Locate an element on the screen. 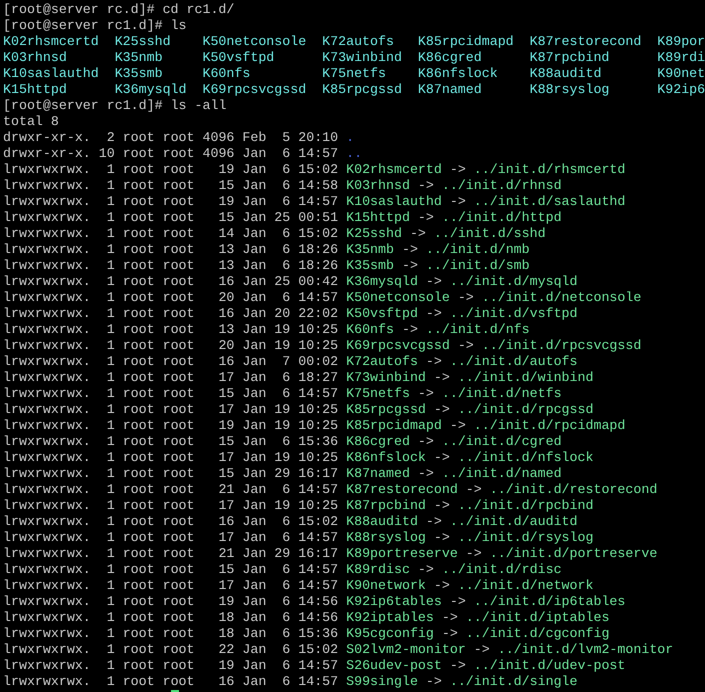 The image size is (705, 692). link-target: ../init.d/rpcgssd is located at coordinates (526, 410).